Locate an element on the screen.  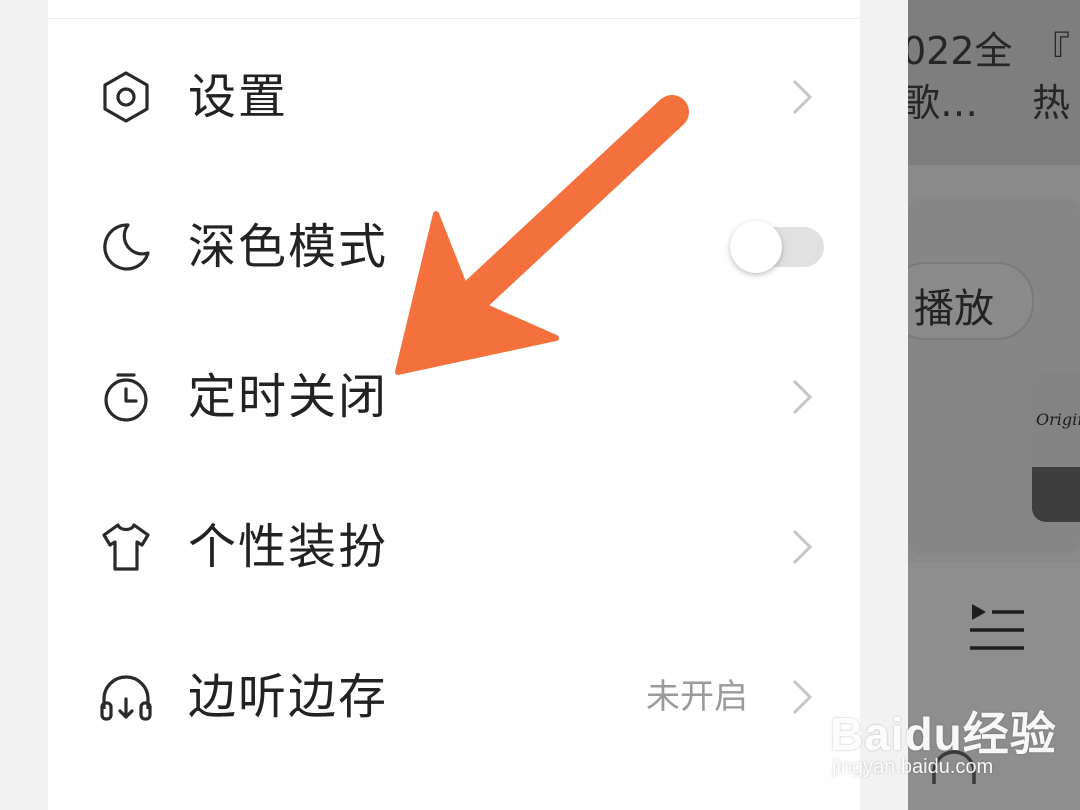
menu-item-listen-and-save: 边听边存 未开启 is located at coordinates (454, 697).